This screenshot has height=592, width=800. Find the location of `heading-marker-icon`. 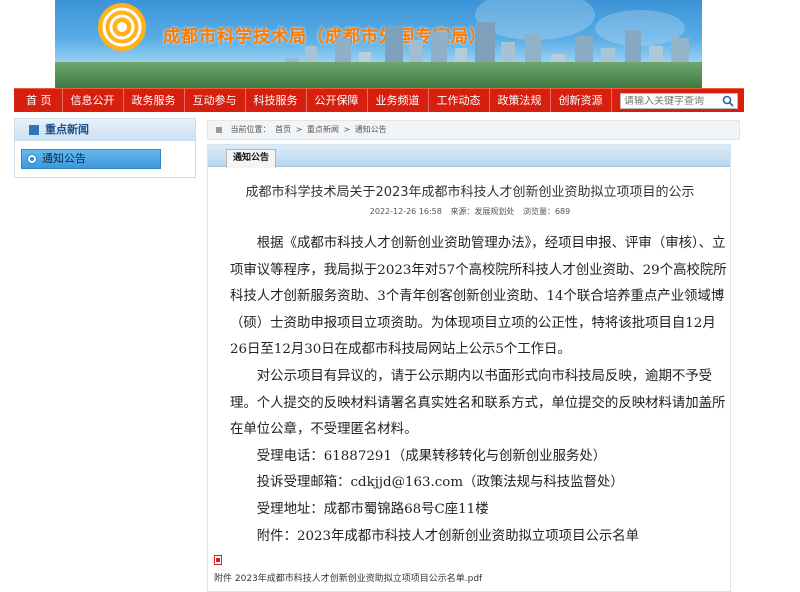

heading-marker-icon is located at coordinates (34, 130).